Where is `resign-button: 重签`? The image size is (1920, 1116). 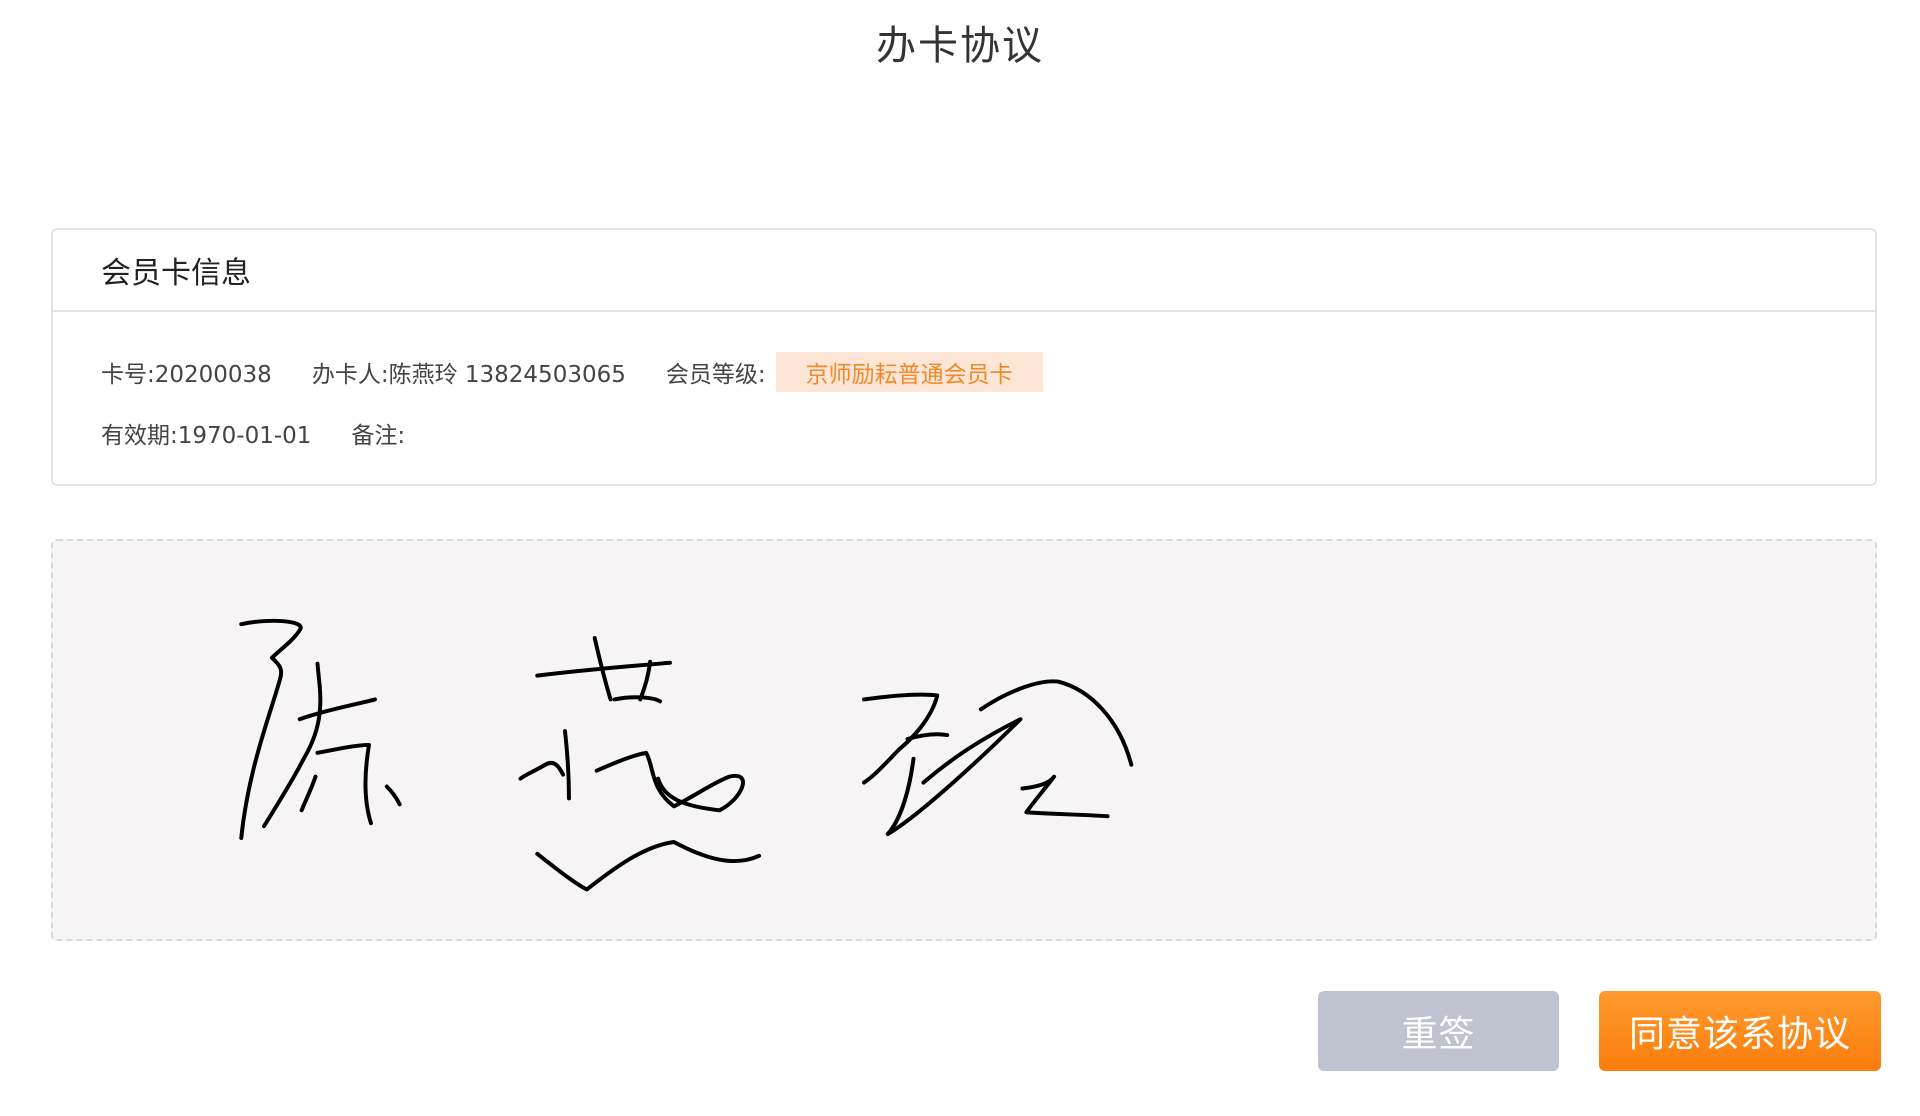 resign-button: 重签 is located at coordinates (1438, 1031).